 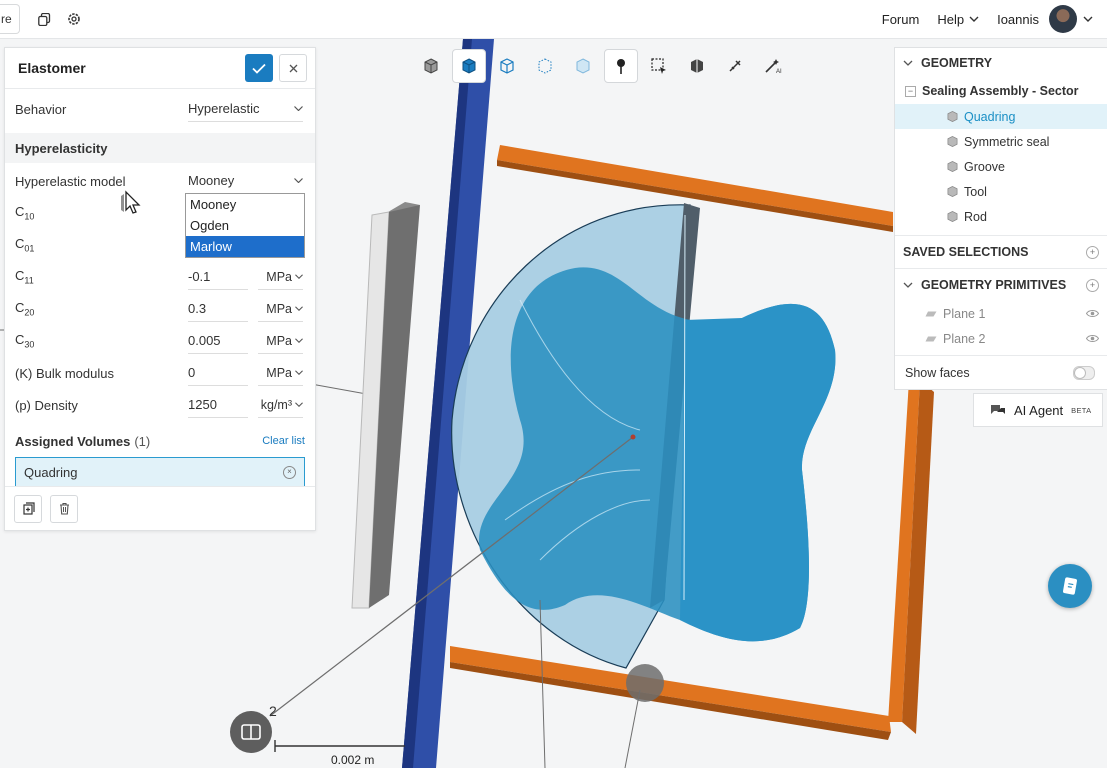 What do you see at coordinates (1084, 373) in the screenshot?
I see `show-faces-toggle` at bounding box center [1084, 373].